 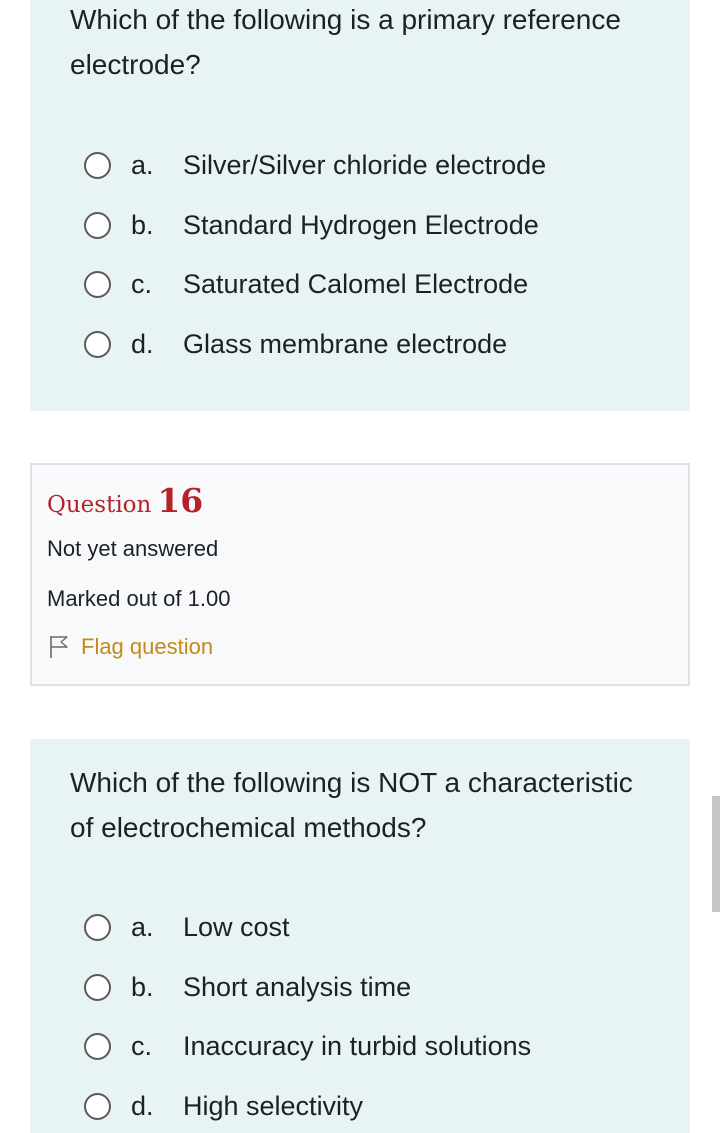 What do you see at coordinates (139, 598) in the screenshot?
I see `question-marks: Marked out of 1.00` at bounding box center [139, 598].